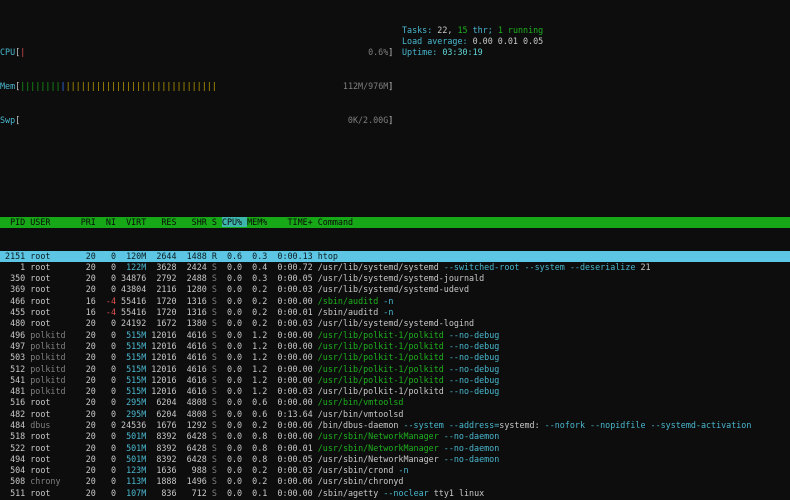 The image size is (790, 500). I want to click on mem-percent-cell: 1.2, so click(260, 368).